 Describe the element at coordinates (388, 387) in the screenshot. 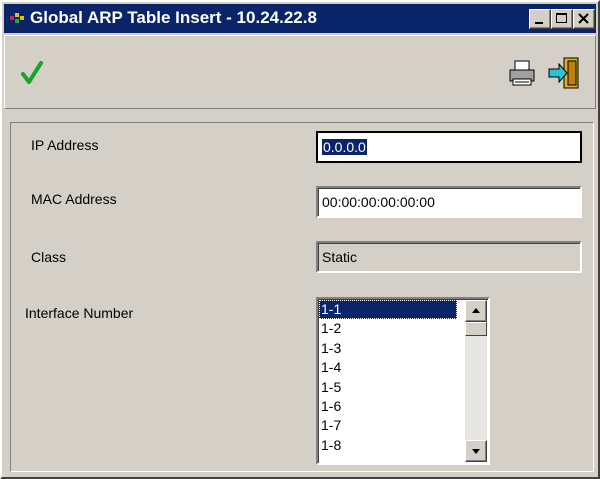

I see `list-item: 1-5` at that location.